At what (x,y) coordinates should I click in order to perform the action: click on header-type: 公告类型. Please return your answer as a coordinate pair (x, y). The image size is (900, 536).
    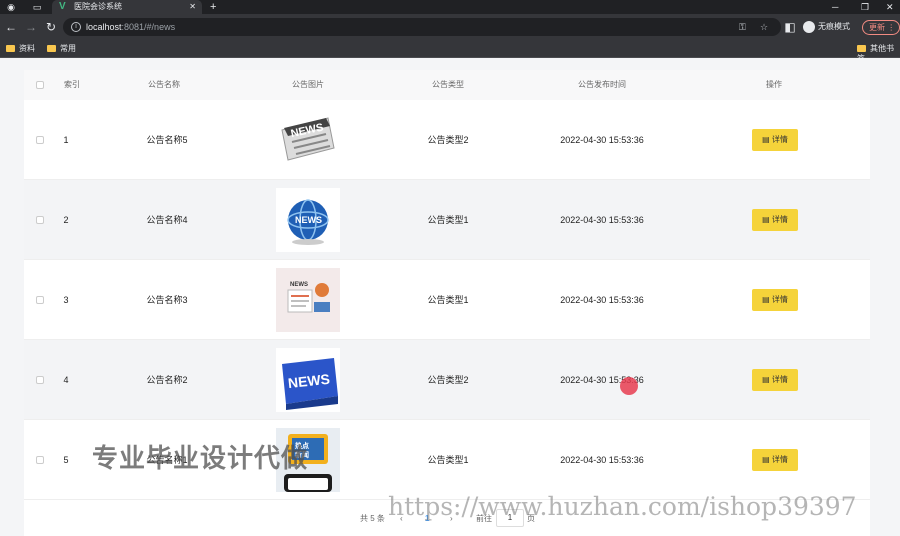
    Looking at the image, I should click on (448, 84).